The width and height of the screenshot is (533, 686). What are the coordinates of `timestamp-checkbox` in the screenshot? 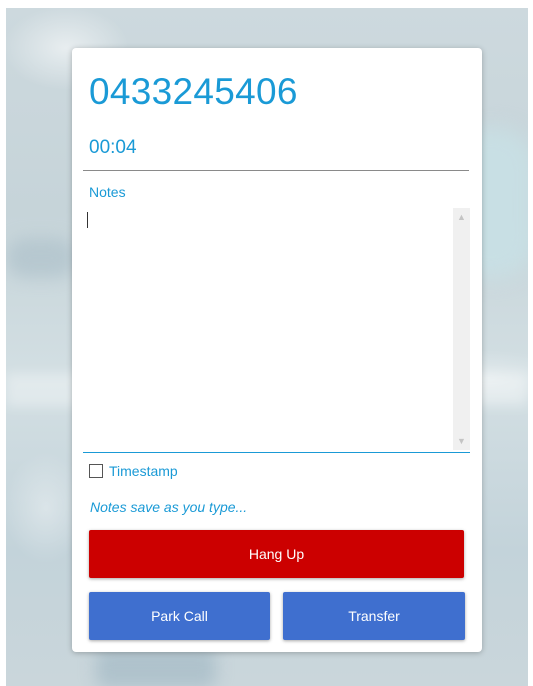 It's located at (96, 471).